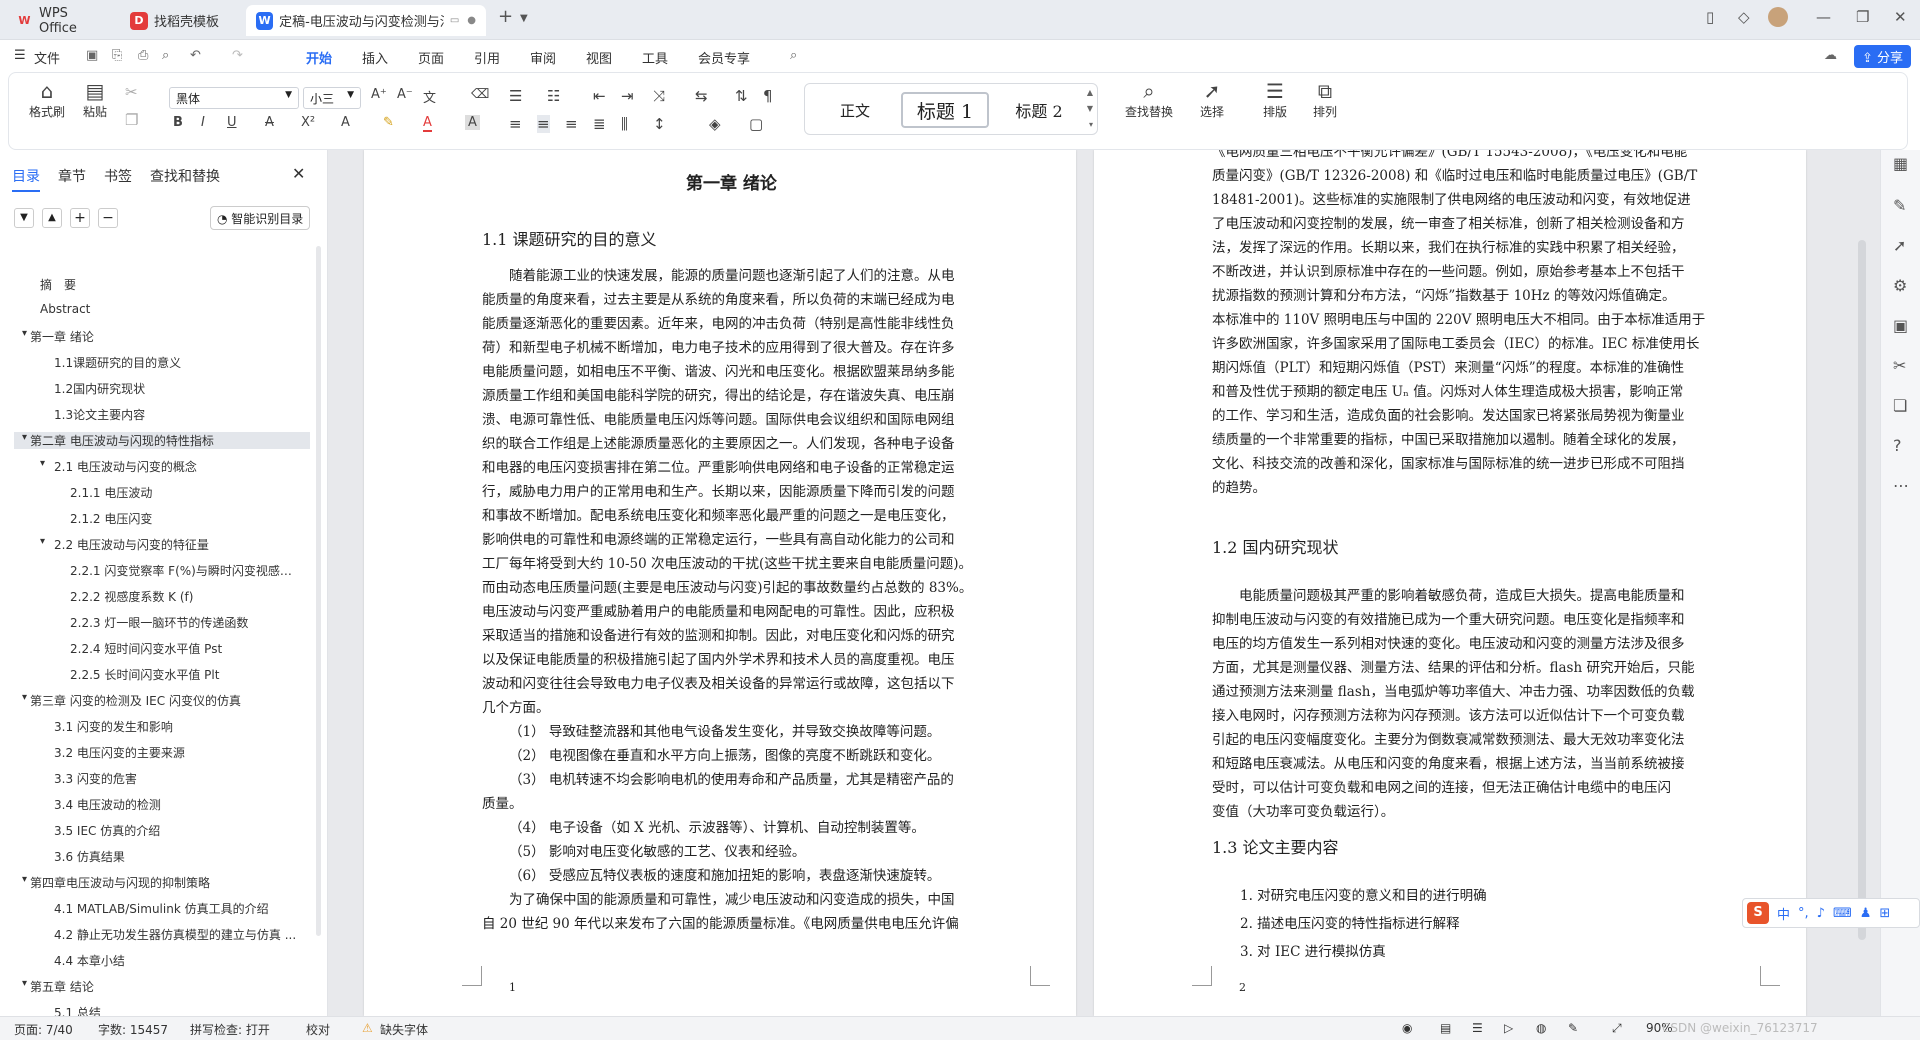 The width and height of the screenshot is (1920, 1040). What do you see at coordinates (318, 1029) in the screenshot?
I see `proof-button: 校对` at bounding box center [318, 1029].